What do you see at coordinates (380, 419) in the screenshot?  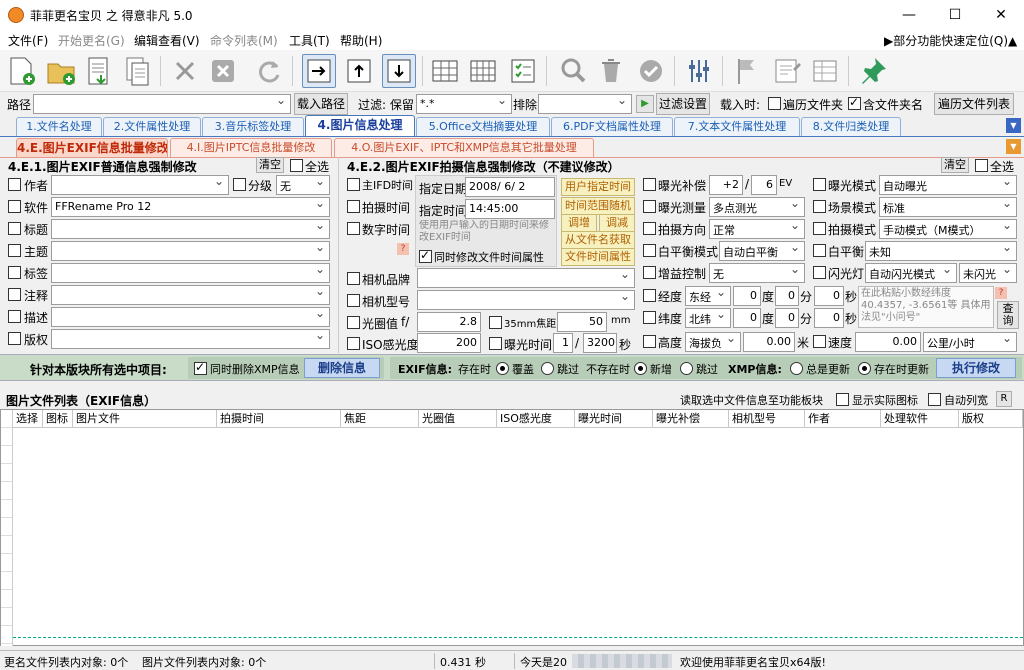 I see `column-header: 焦距` at bounding box center [380, 419].